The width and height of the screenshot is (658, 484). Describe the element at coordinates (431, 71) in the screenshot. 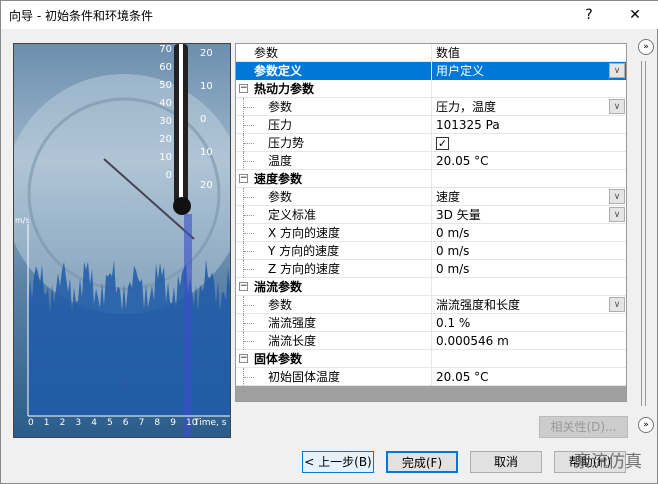

I see `grid-row: 参数定义 用户定义 ∨` at that location.